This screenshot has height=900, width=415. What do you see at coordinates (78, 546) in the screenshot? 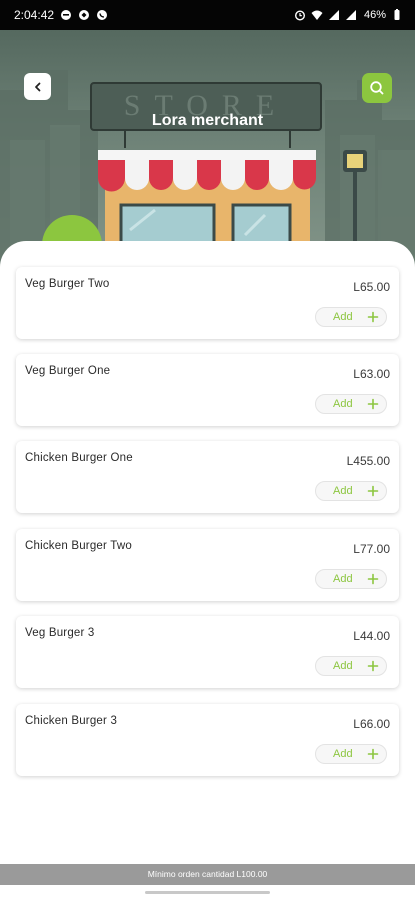
I see `product-name: Chicken Burger Two` at bounding box center [78, 546].